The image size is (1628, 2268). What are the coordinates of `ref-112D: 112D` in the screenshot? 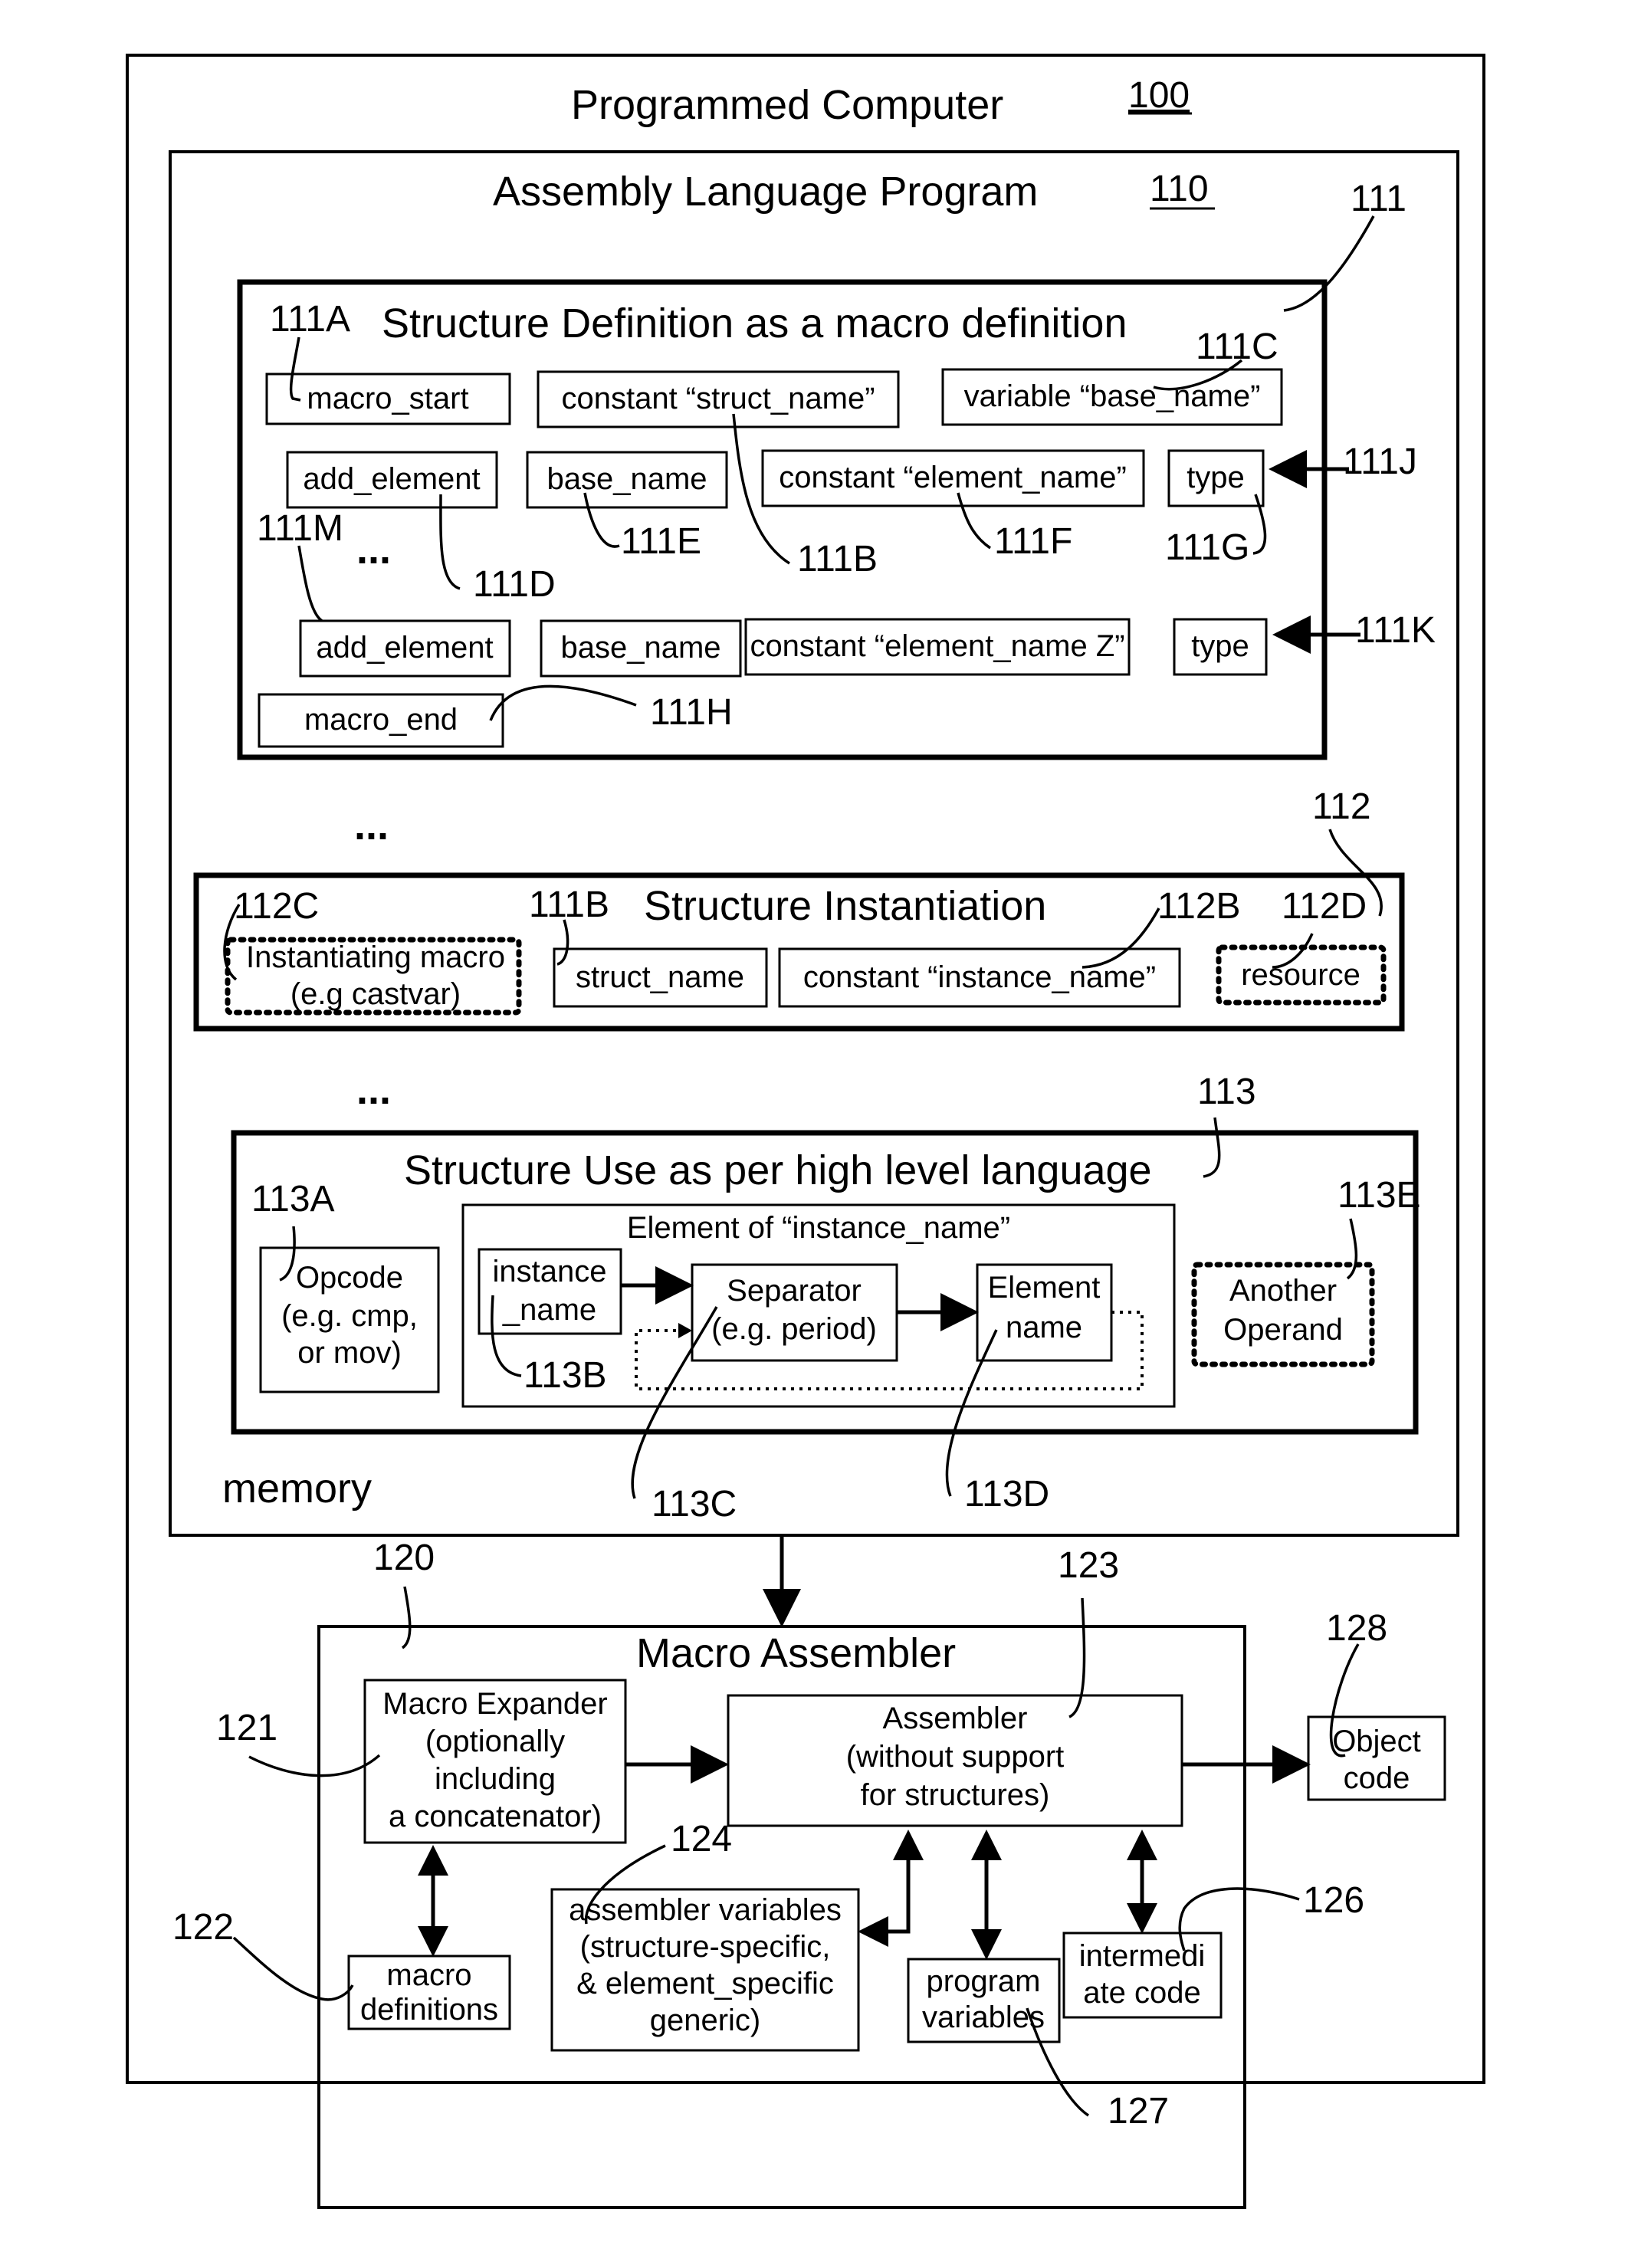 It's located at (1325, 906).